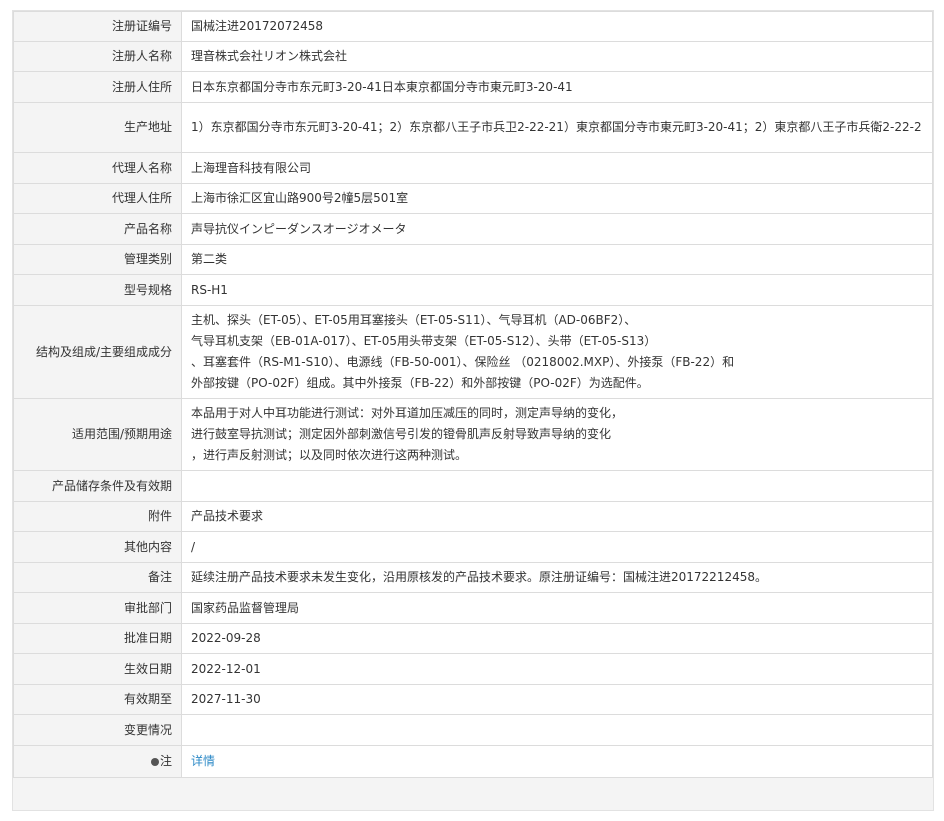 The image size is (944, 821). I want to click on table-row: 代理人住所 上海市徐汇区宜山路900号2幢5层501室, so click(473, 198).